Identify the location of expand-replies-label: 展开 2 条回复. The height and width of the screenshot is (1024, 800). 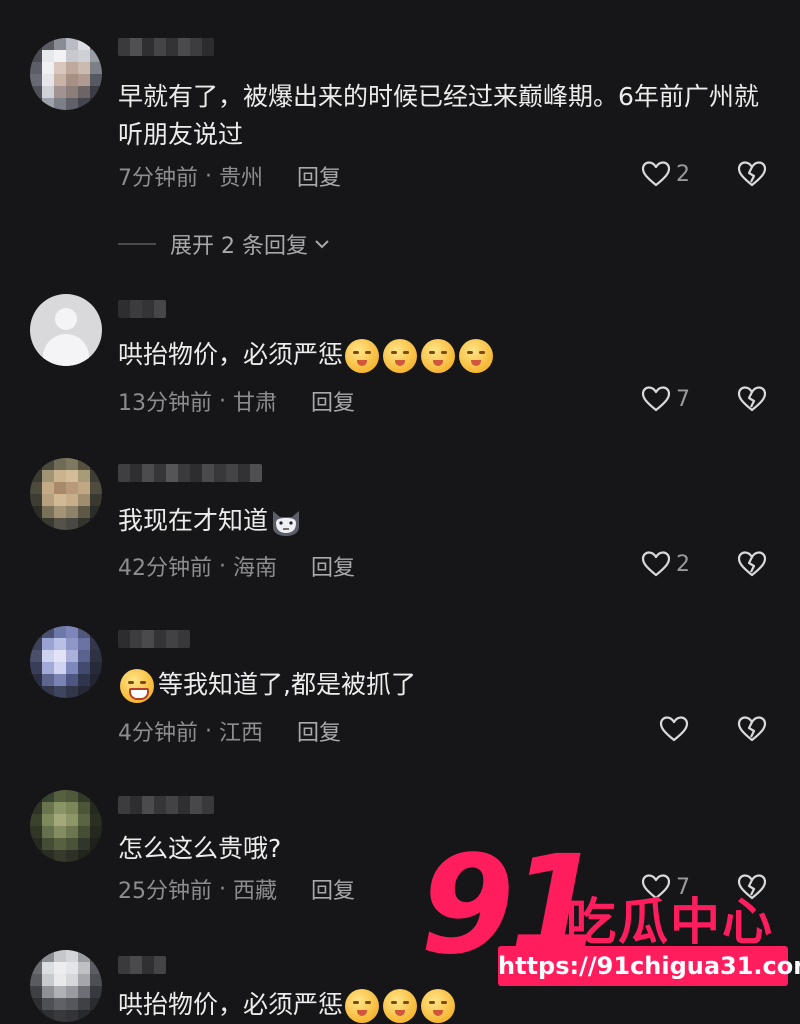
(239, 246).